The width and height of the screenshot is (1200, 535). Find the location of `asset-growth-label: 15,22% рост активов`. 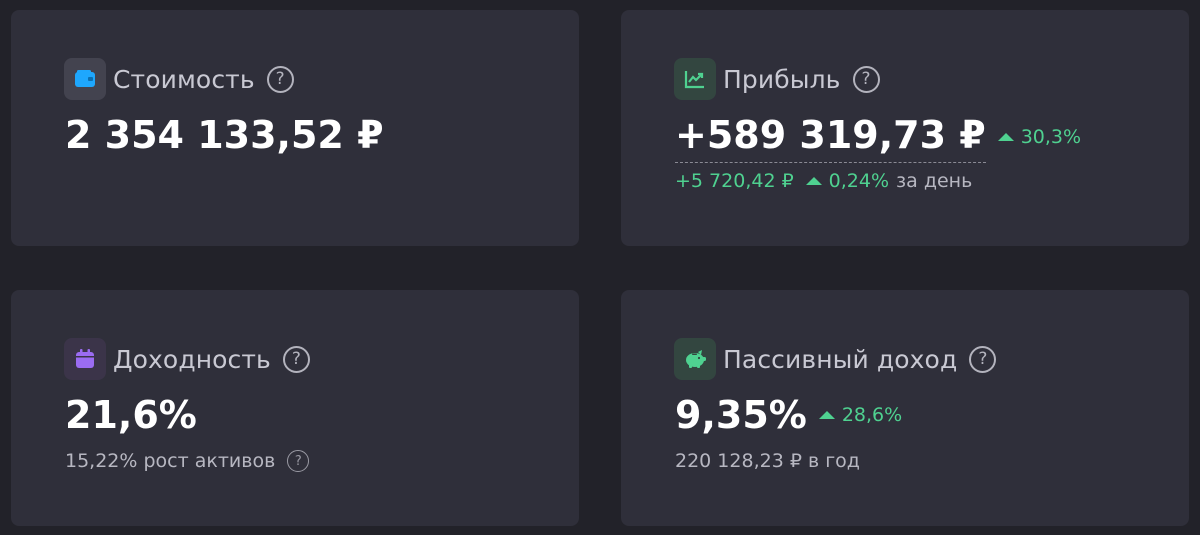

asset-growth-label: 15,22% рост активов is located at coordinates (170, 461).